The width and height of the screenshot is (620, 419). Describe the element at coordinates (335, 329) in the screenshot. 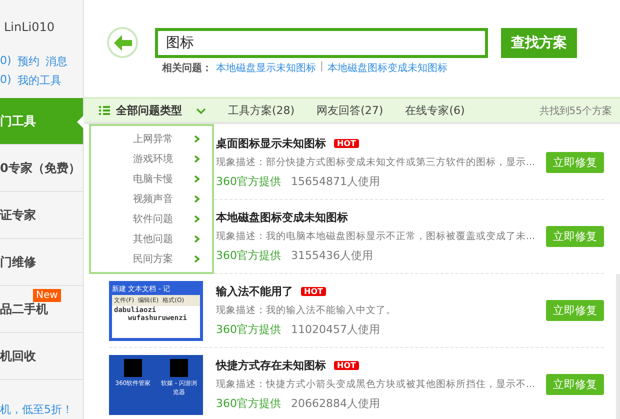

I see `usage-count: 11020457人使用` at that location.